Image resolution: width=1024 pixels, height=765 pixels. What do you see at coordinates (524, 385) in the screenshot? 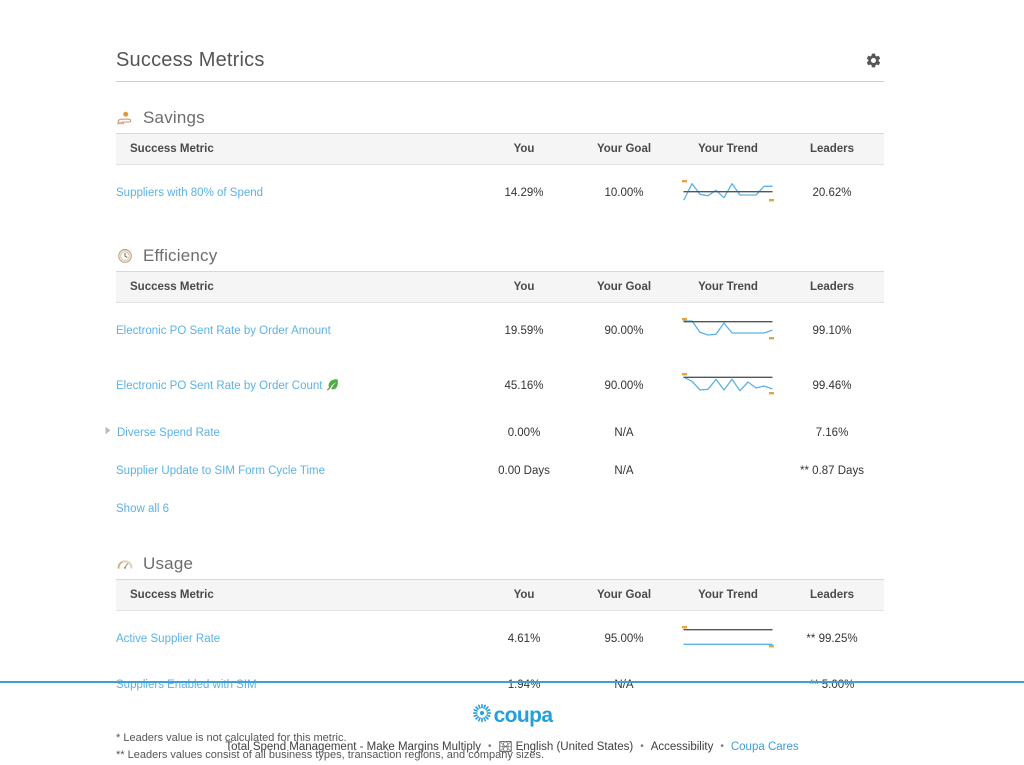
I see `cell-you-value: 45.16%` at bounding box center [524, 385].